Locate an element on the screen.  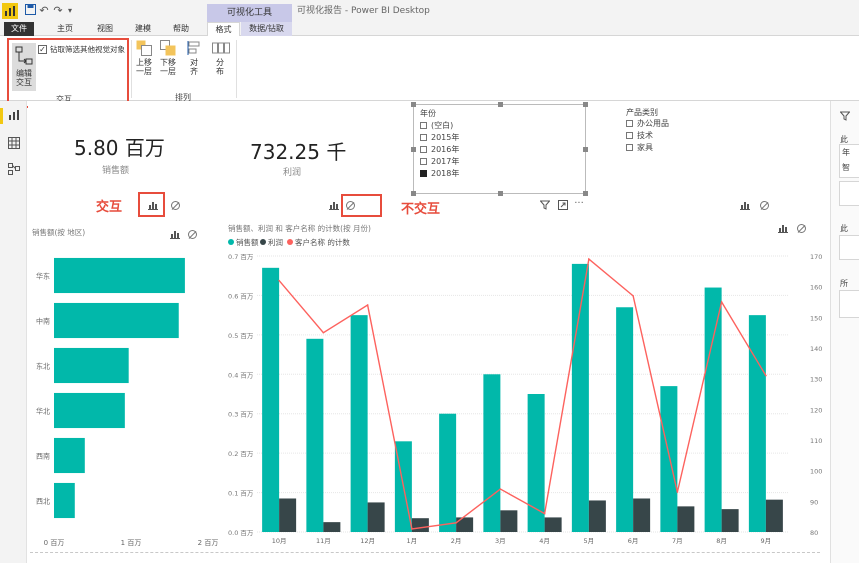
bar-chart: 华东中南东北华北西南西北 0 百万 1 百万 2 百万 is located at coordinates (124, 397).